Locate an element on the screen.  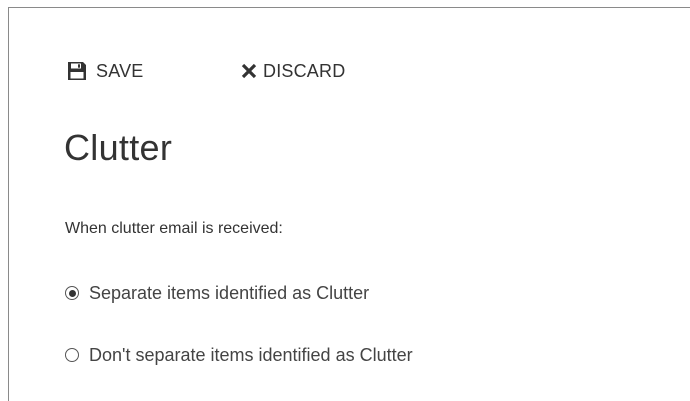
toolbar: SAVE DISCARD is located at coordinates (205, 71).